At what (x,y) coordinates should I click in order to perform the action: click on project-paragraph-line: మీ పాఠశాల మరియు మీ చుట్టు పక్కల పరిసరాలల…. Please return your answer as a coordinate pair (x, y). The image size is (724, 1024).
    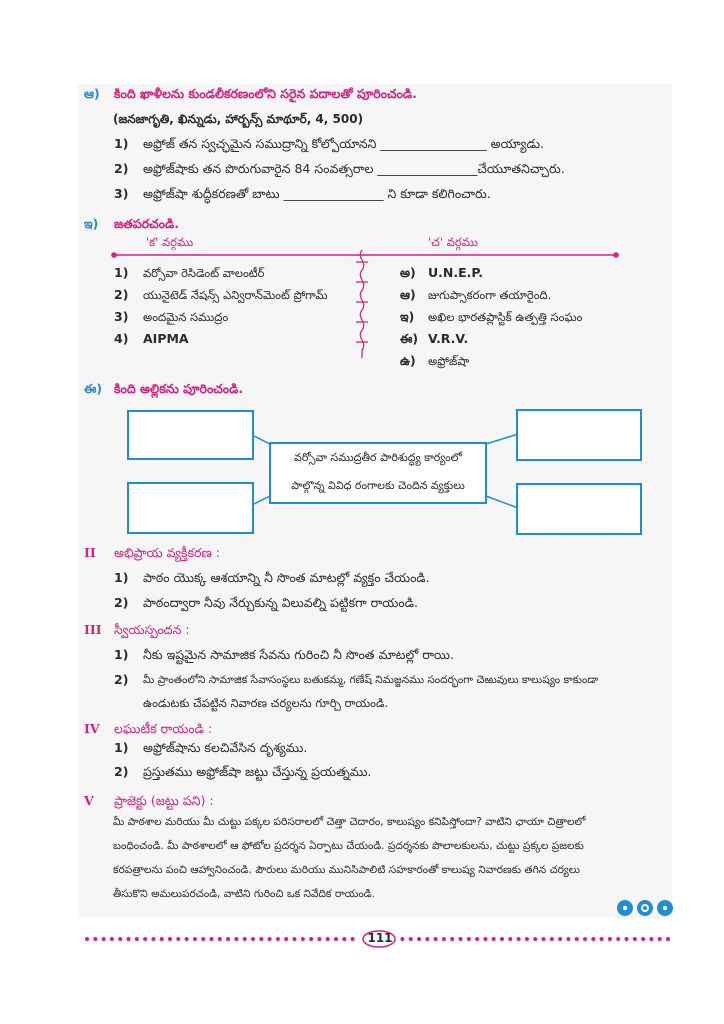
    Looking at the image, I should click on (349, 822).